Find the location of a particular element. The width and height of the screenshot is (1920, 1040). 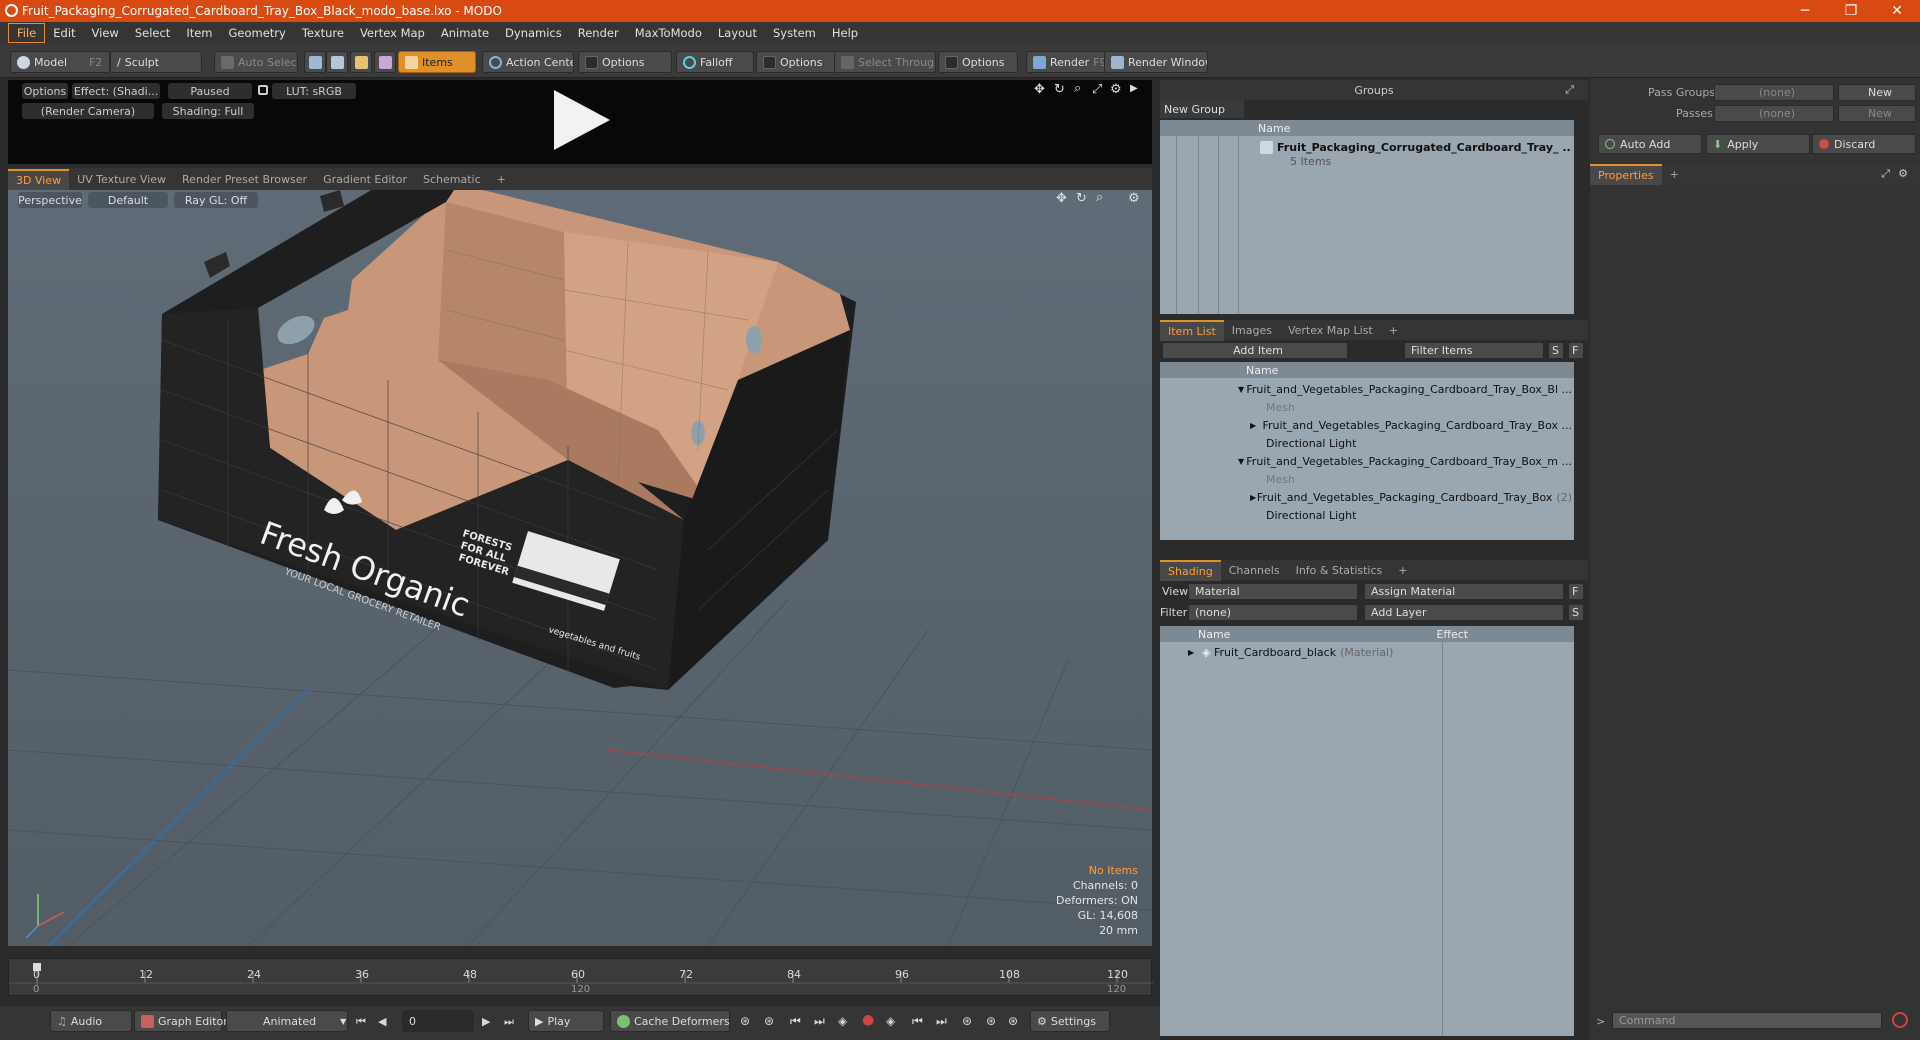

view-dropdown: Material is located at coordinates (1273, 591).